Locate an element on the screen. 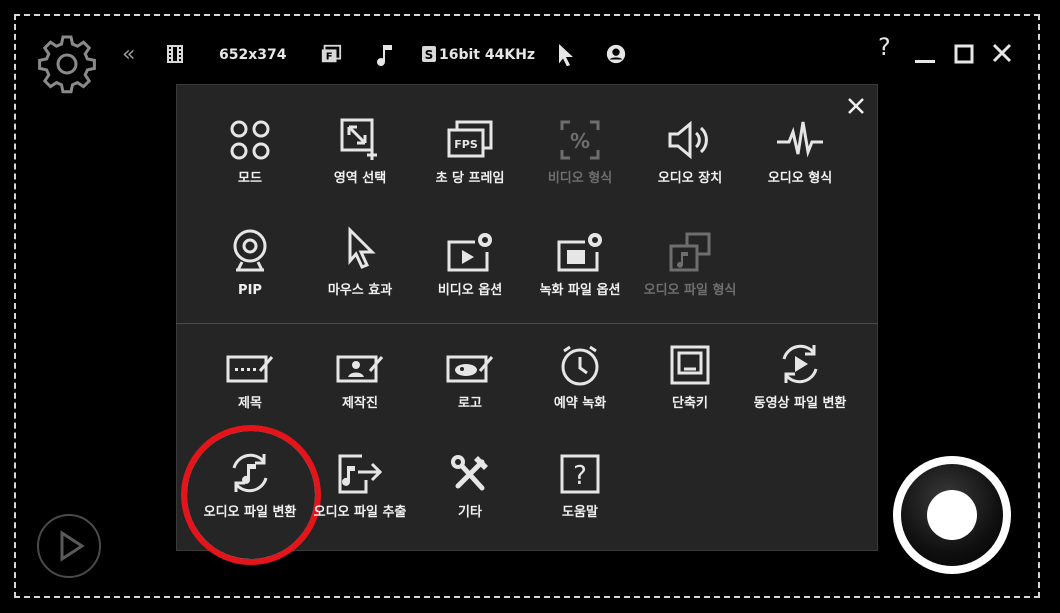 This screenshot has width=1060, height=613. cursor-pointer-icon is located at coordinates (566, 55).